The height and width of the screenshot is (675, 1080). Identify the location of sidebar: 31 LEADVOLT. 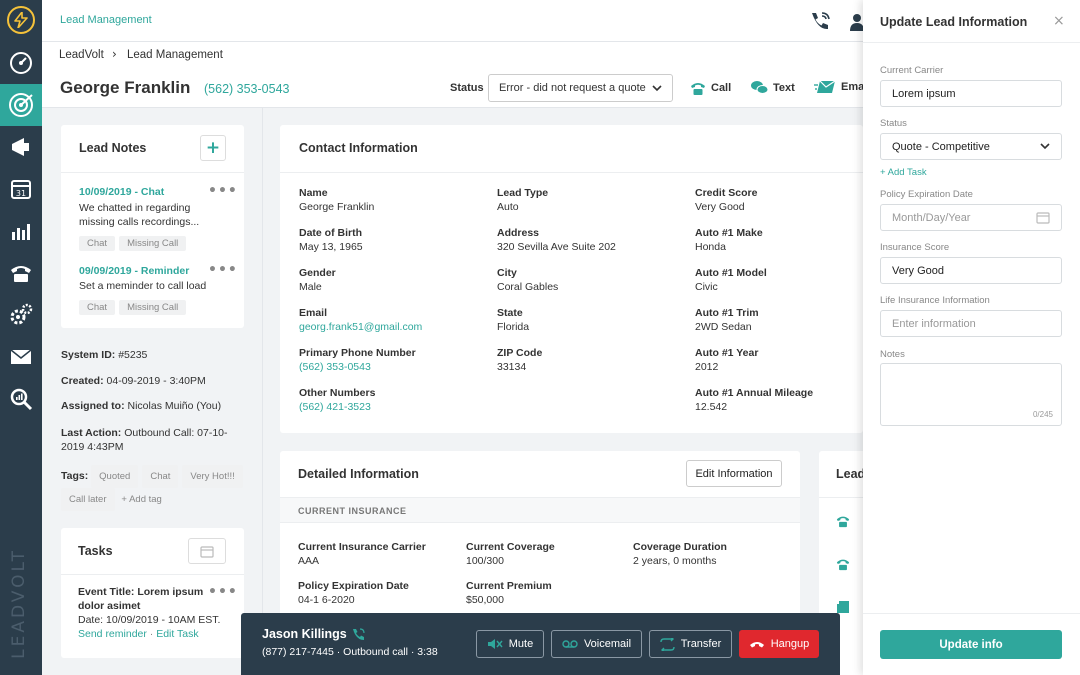
(21, 337).